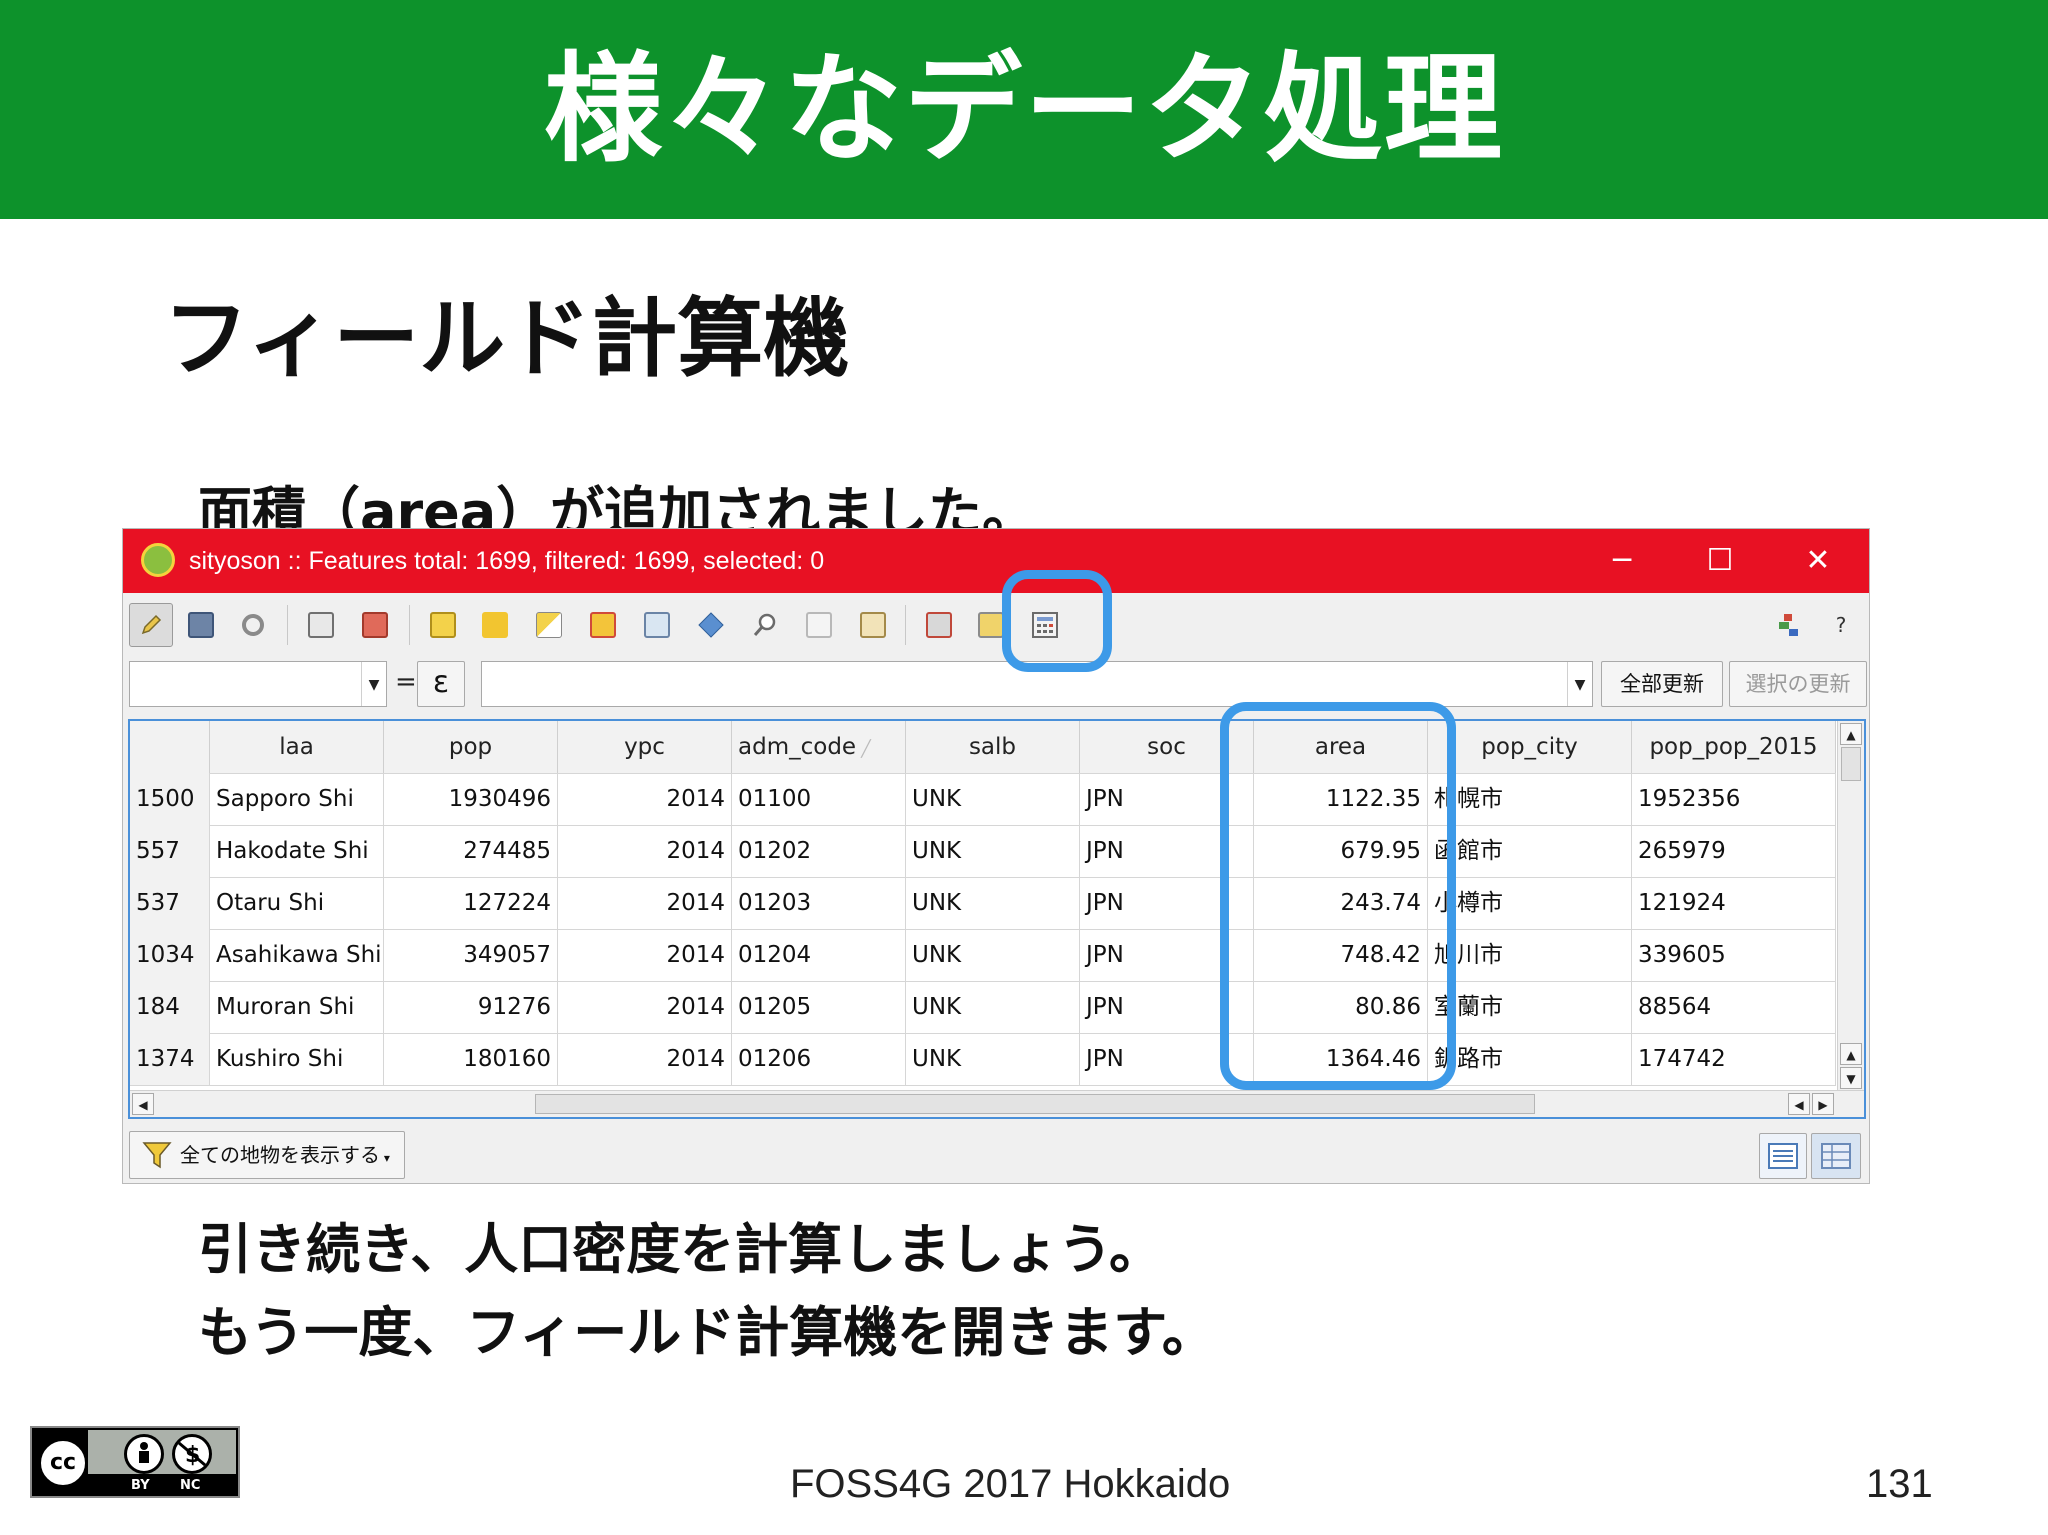  Describe the element at coordinates (471, 799) in the screenshot. I see `pop-cell: 1930496` at that location.